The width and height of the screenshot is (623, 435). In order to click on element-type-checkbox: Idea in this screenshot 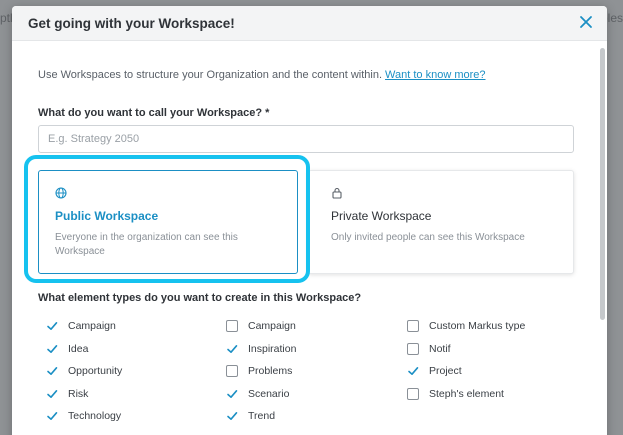, I will do `click(84, 349)`.